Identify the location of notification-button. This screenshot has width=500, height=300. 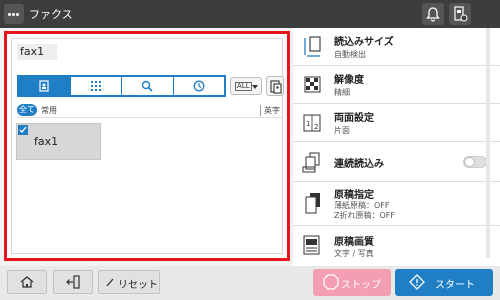
(433, 14).